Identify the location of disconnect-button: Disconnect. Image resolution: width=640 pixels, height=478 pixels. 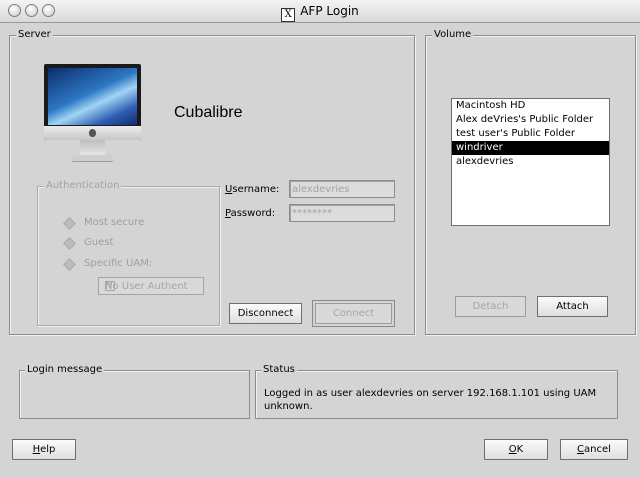
(265, 313).